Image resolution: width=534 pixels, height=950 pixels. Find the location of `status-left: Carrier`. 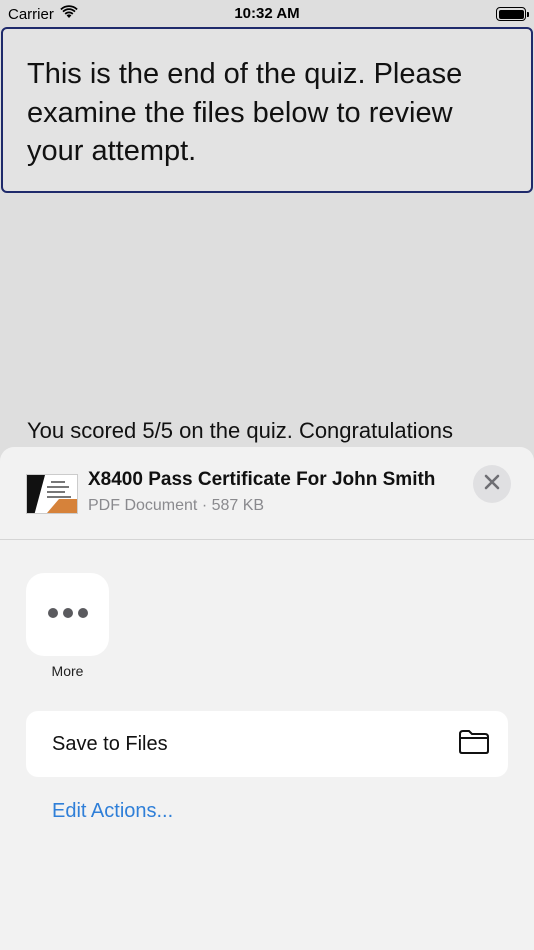

status-left: Carrier is located at coordinates (43, 14).